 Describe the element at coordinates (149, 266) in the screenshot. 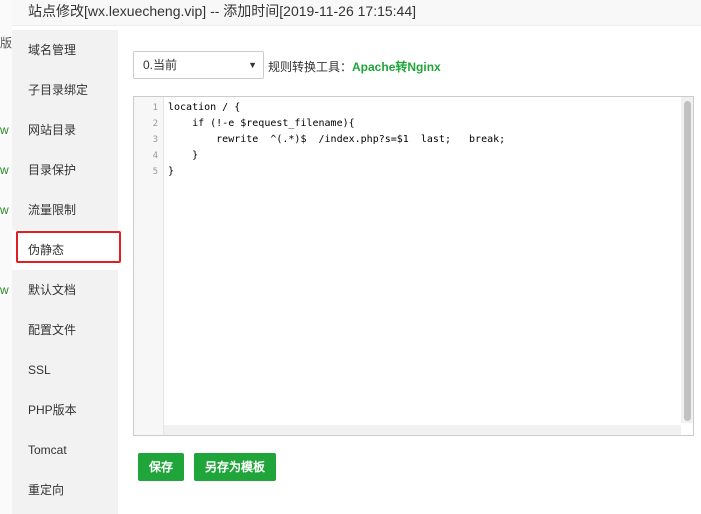

I see `line-number-gutter: 1 2 3 4 5` at that location.